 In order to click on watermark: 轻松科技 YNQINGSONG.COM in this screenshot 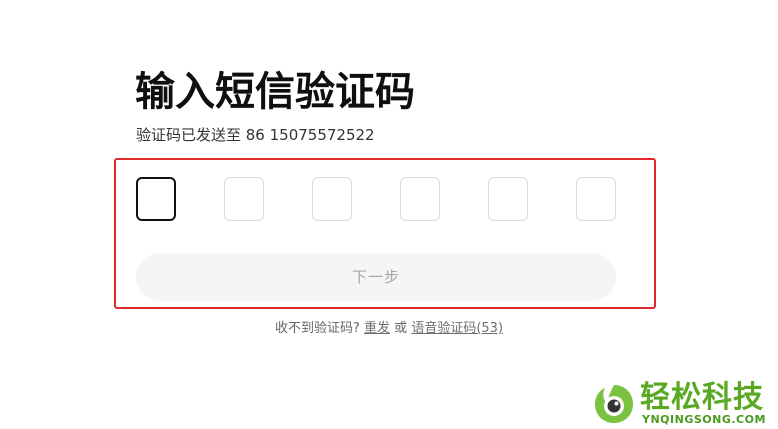, I will do `click(685, 404)`.